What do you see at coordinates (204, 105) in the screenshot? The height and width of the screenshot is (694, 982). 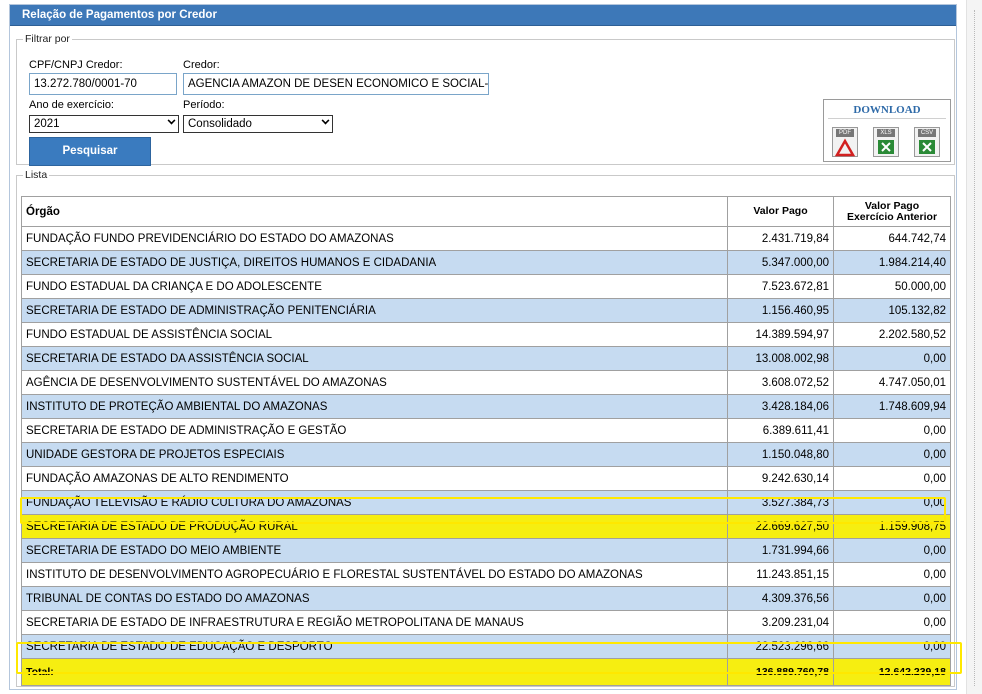 I see `periodo-label: Período:` at bounding box center [204, 105].